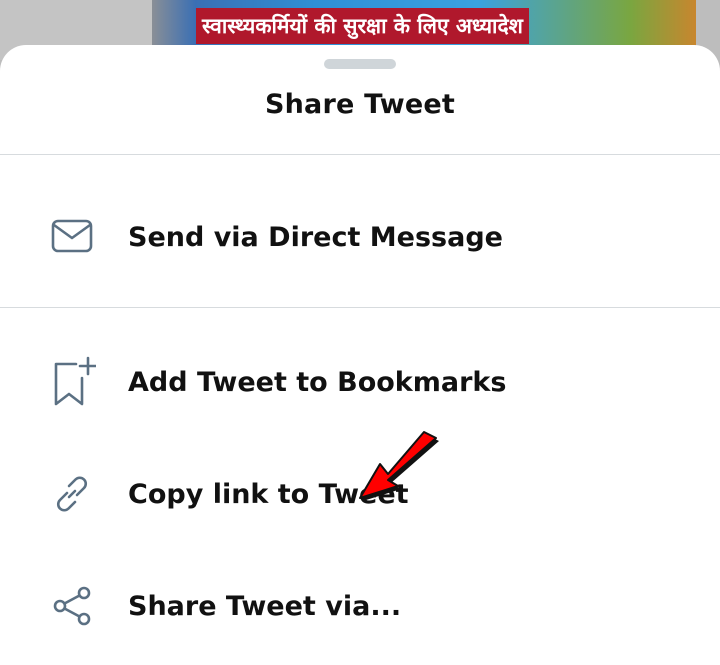  What do you see at coordinates (315, 237) in the screenshot?
I see `send-via-direct-message-label: Send via Direct Message` at bounding box center [315, 237].